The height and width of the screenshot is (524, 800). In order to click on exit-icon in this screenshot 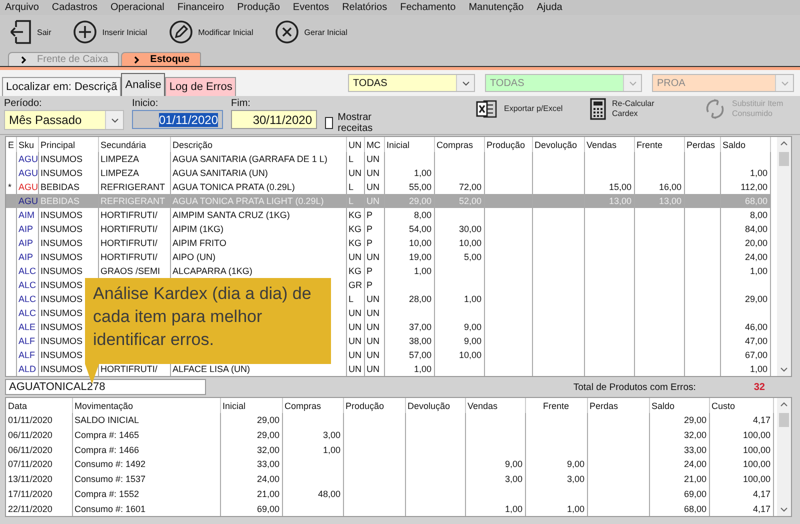, I will do `click(21, 32)`.